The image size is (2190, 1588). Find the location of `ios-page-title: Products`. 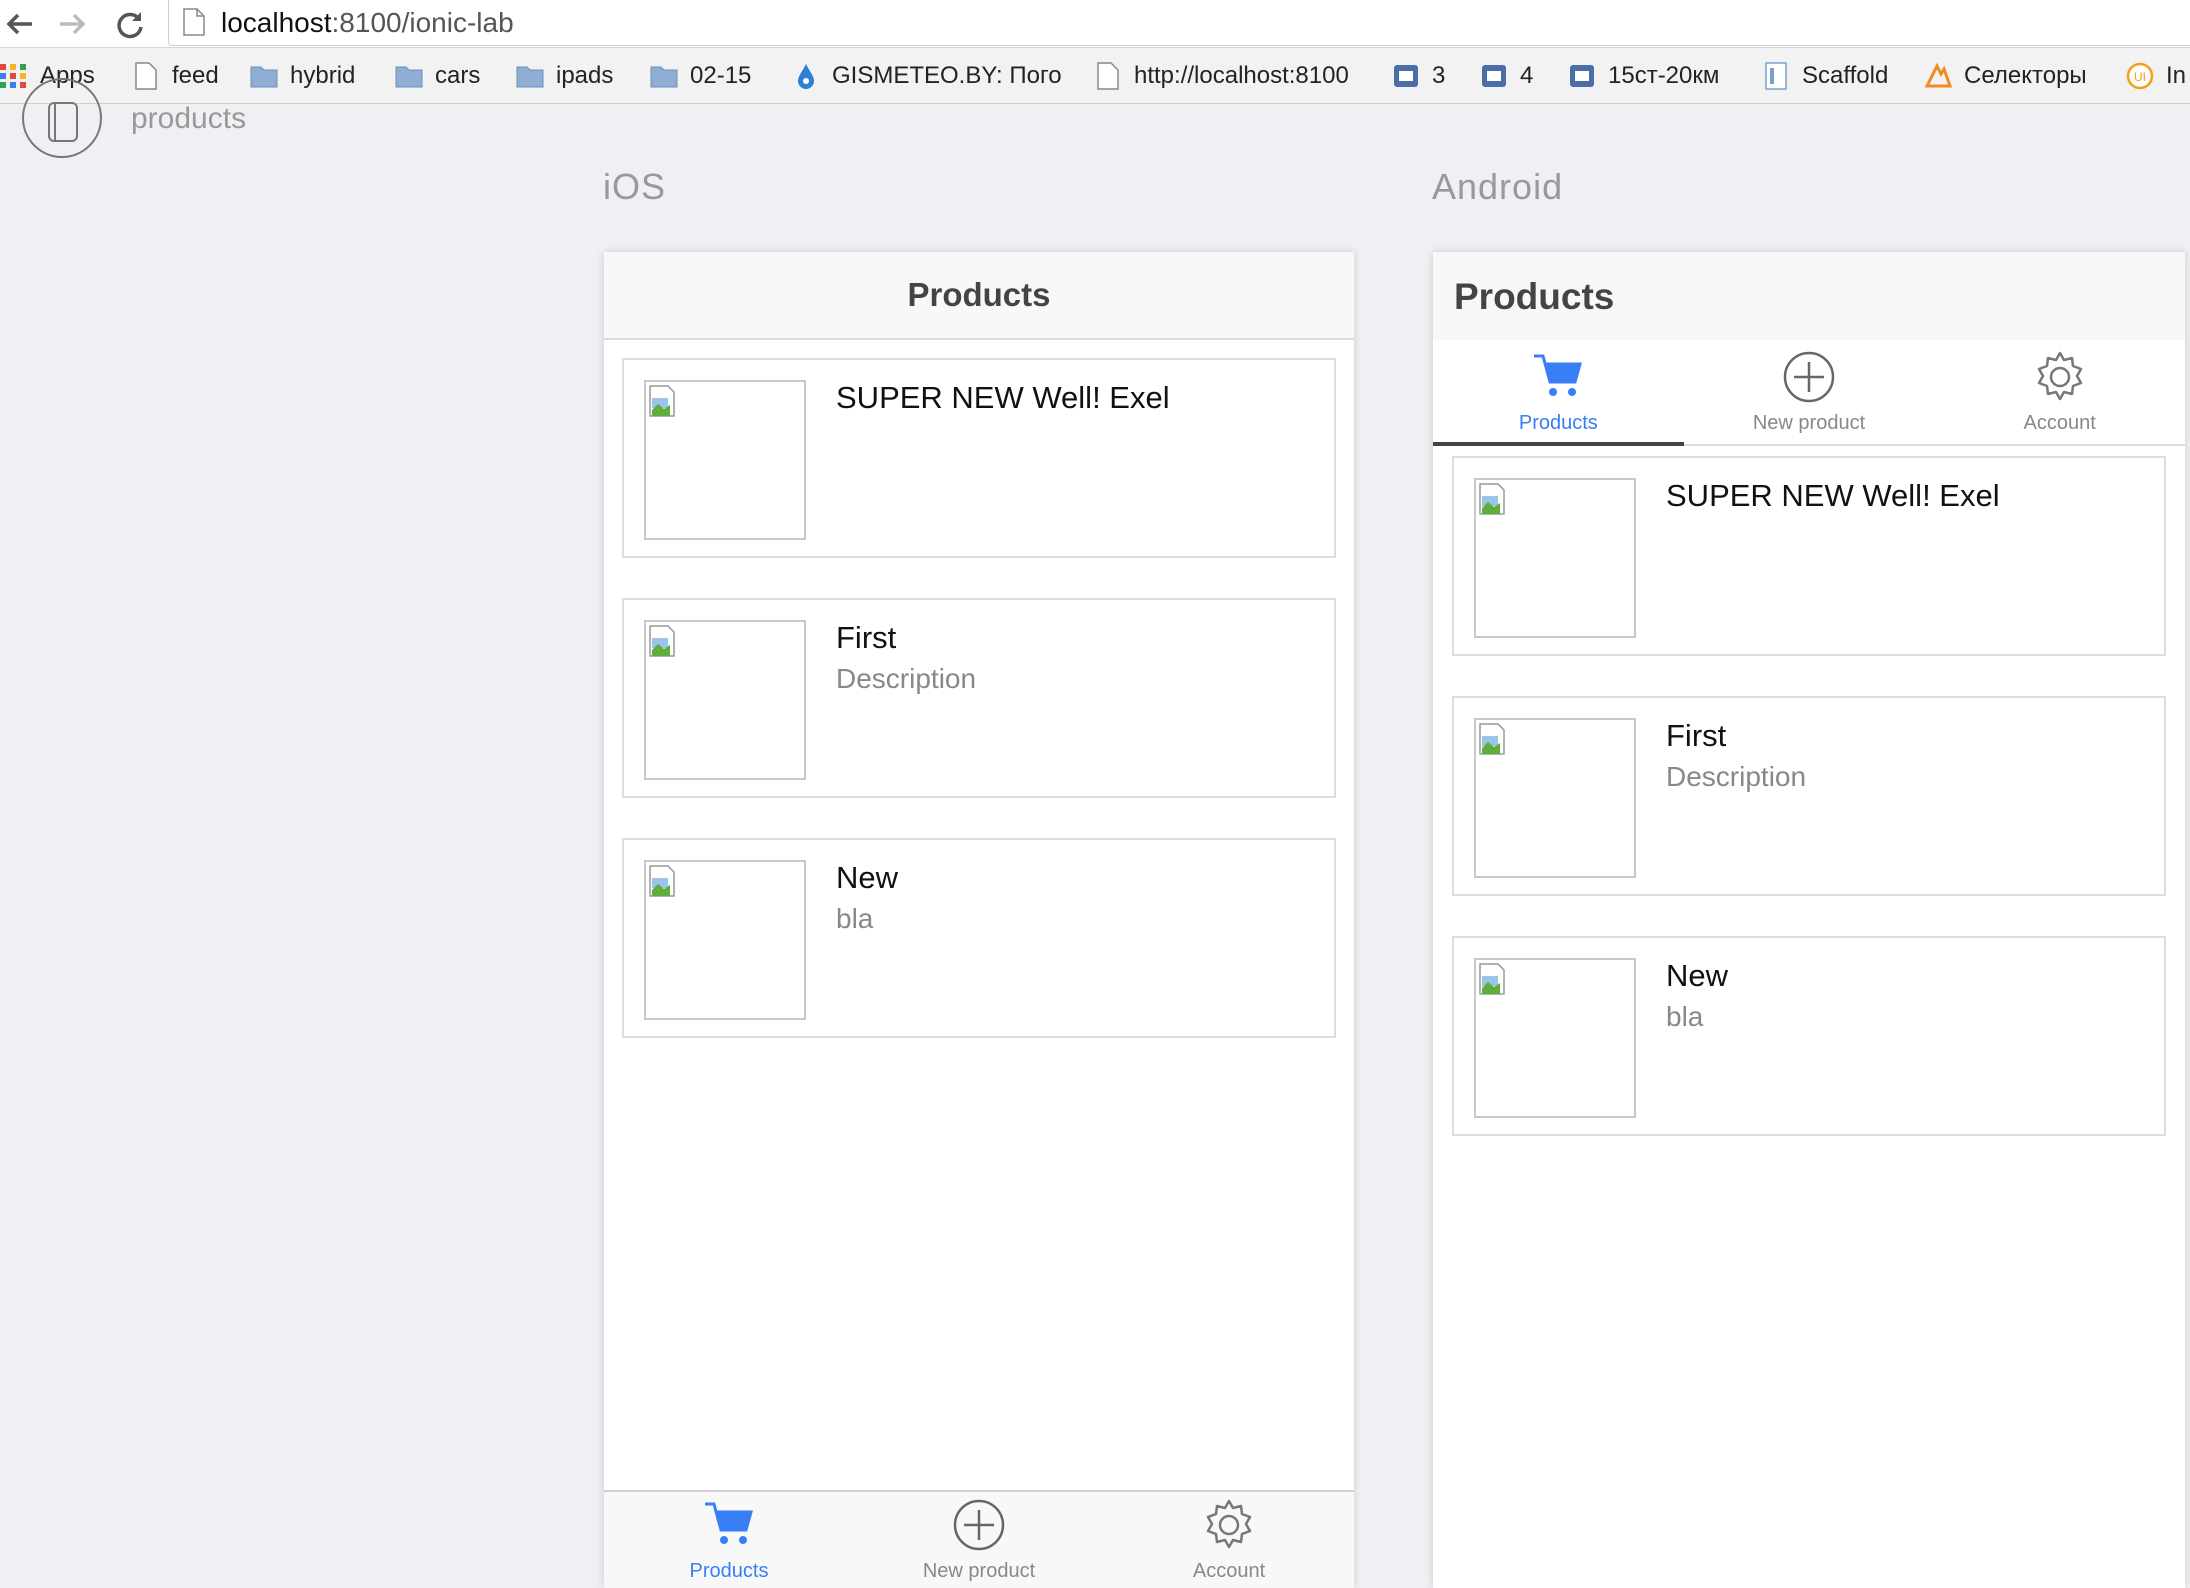

ios-page-title: Products is located at coordinates (979, 294).